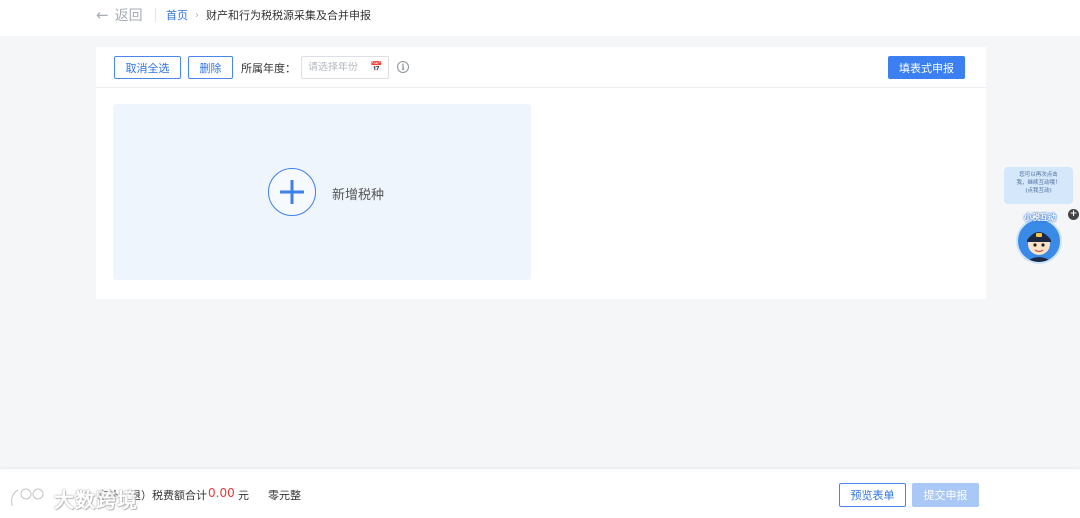  Describe the element at coordinates (210, 67) in the screenshot. I see `delete-button: 删除` at that location.